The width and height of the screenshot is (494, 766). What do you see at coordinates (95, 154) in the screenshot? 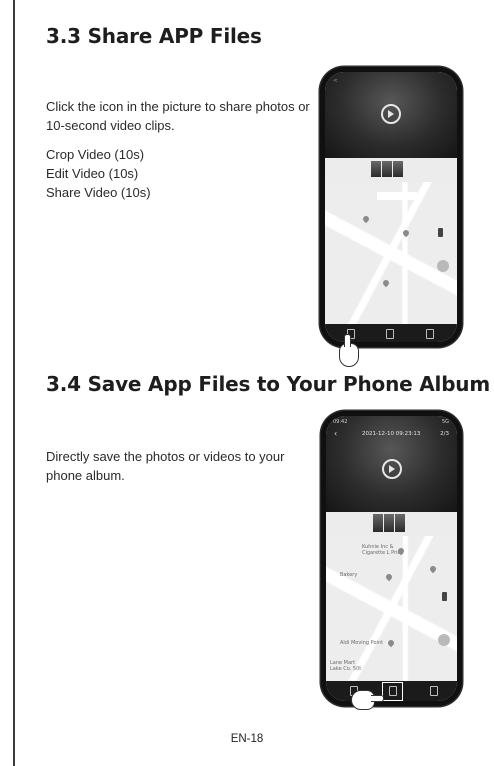
I see `option-crop-video: Crop Video (10s)` at bounding box center [95, 154].